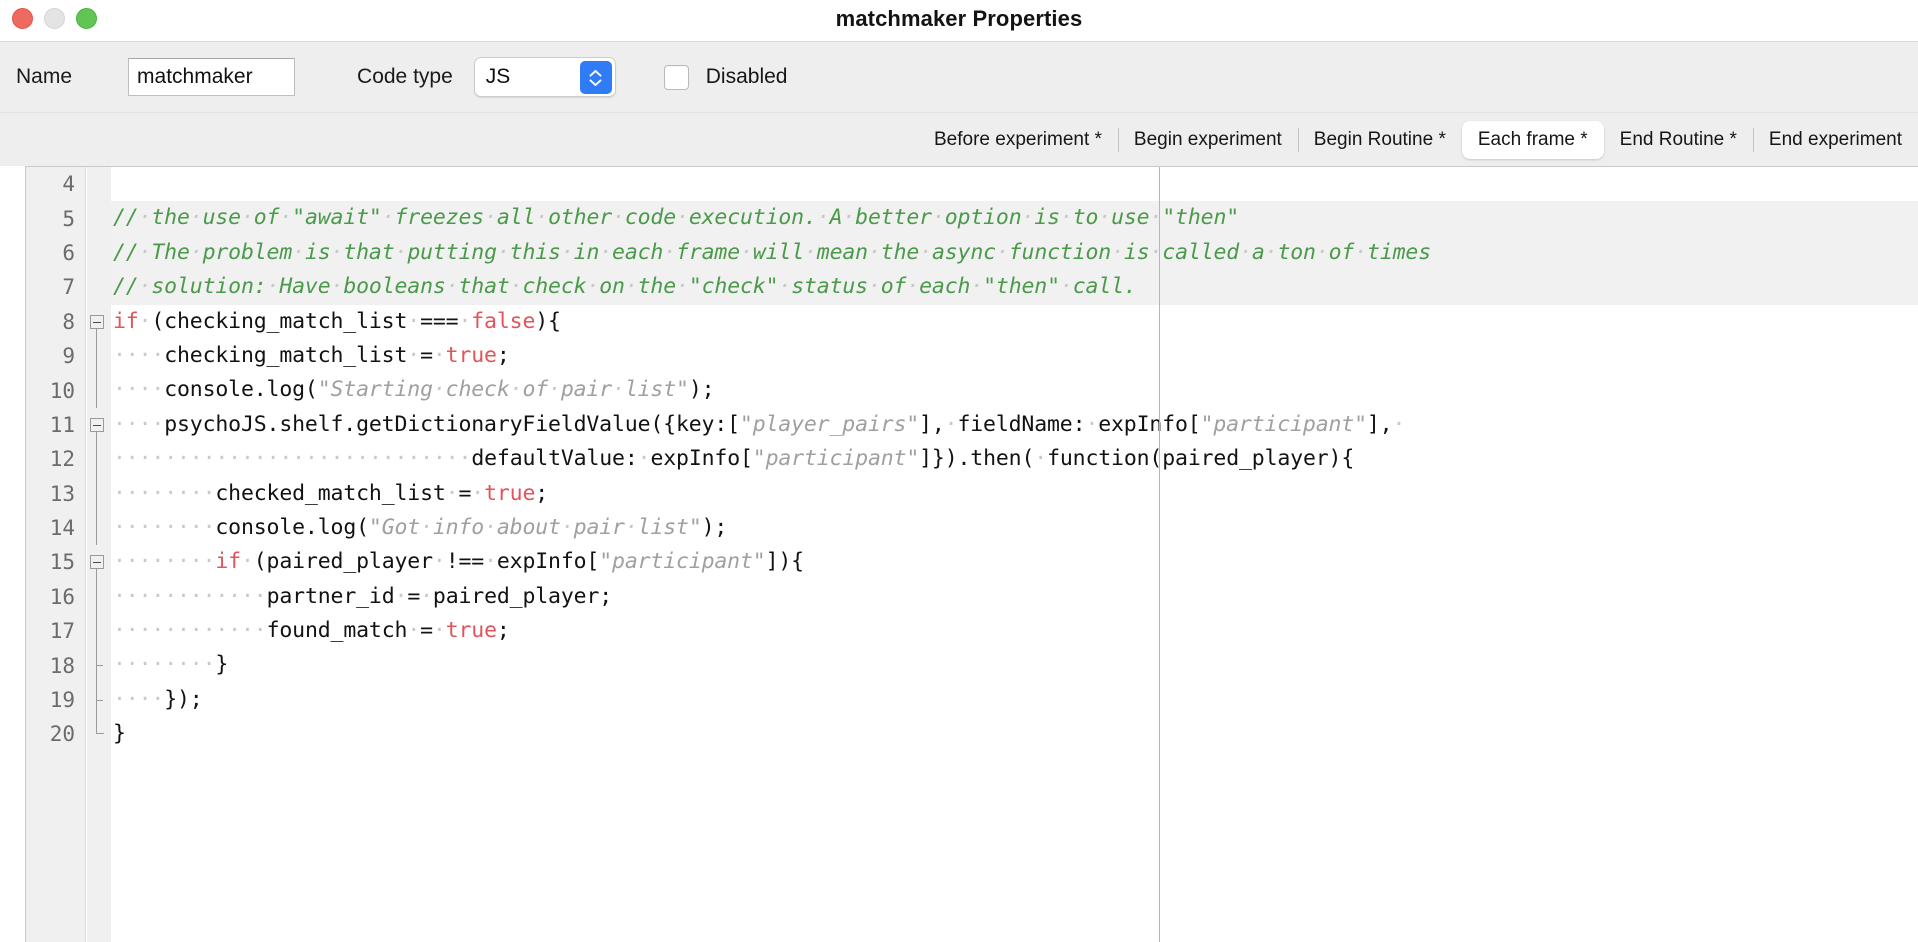 Image resolution: width=1918 pixels, height=942 pixels. What do you see at coordinates (62, 700) in the screenshot?
I see `line-number: 19` at bounding box center [62, 700].